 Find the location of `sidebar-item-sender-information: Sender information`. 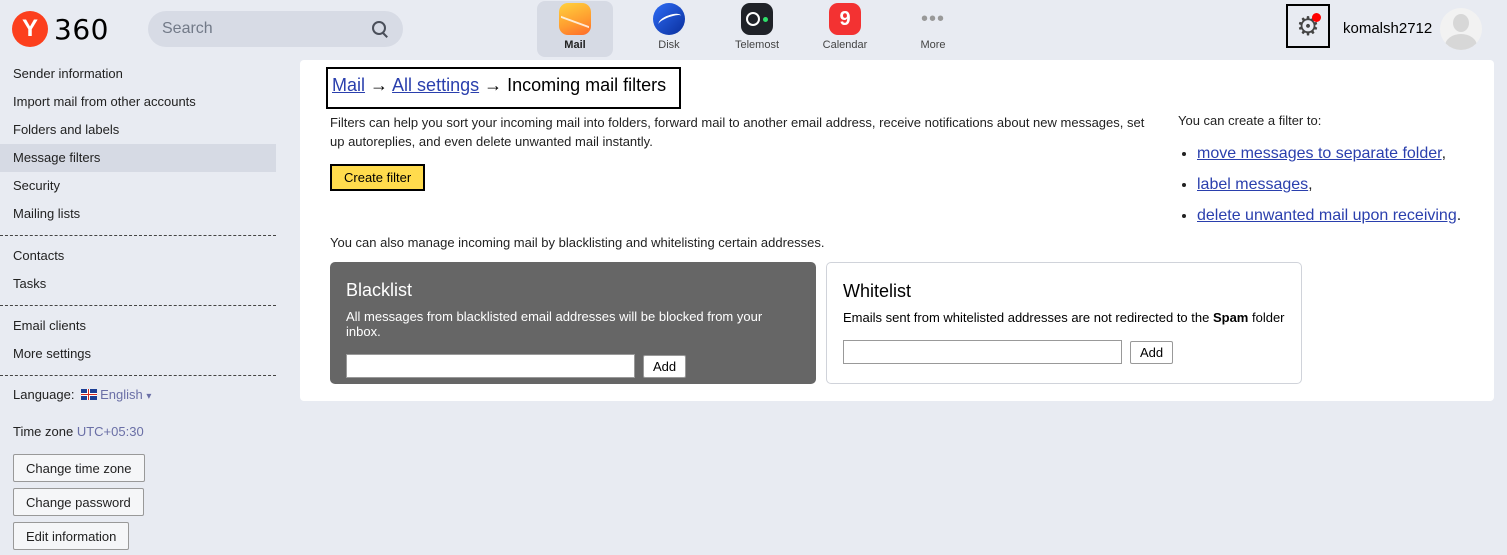

sidebar-item-sender-information: Sender information is located at coordinates (138, 74).